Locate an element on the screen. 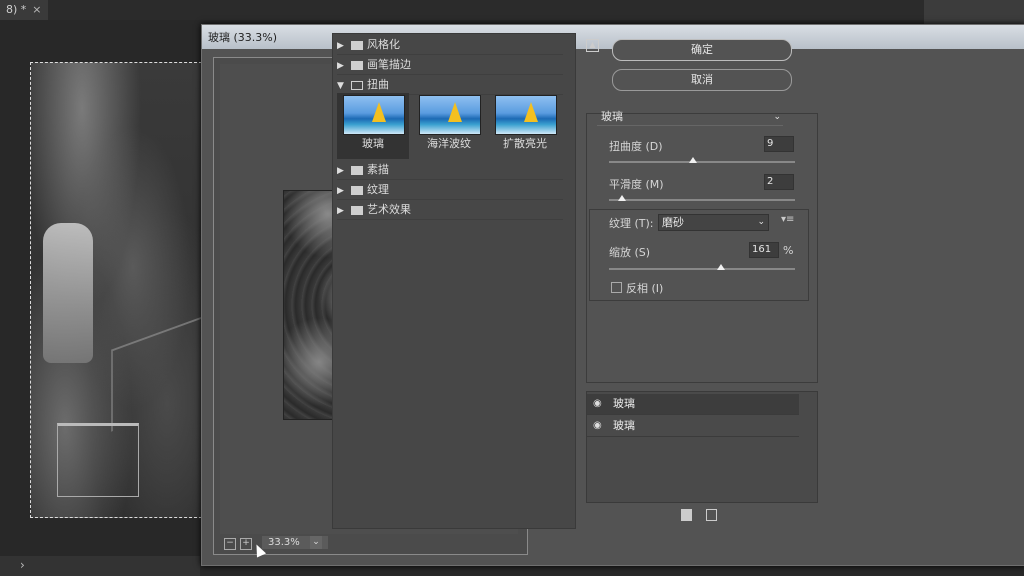 The width and height of the screenshot is (1024, 576). zoom-in-button: + is located at coordinates (246, 544).